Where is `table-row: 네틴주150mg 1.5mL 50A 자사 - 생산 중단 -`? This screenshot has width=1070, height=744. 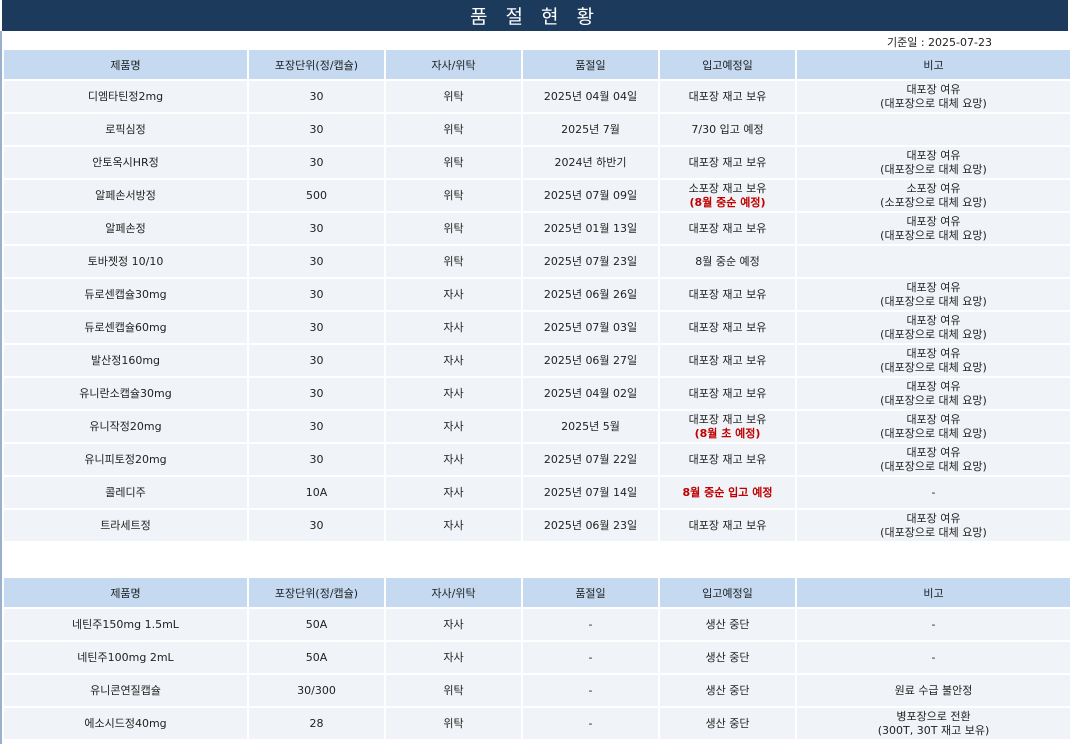 table-row: 네틴주150mg 1.5mL 50A 자사 - 생산 중단 - is located at coordinates (537, 624).